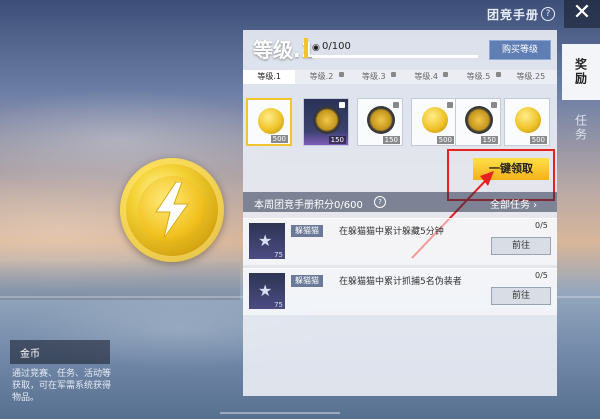 The height and width of the screenshot is (419, 600). Describe the element at coordinates (280, 413) in the screenshot. I see `home-indicator` at that location.